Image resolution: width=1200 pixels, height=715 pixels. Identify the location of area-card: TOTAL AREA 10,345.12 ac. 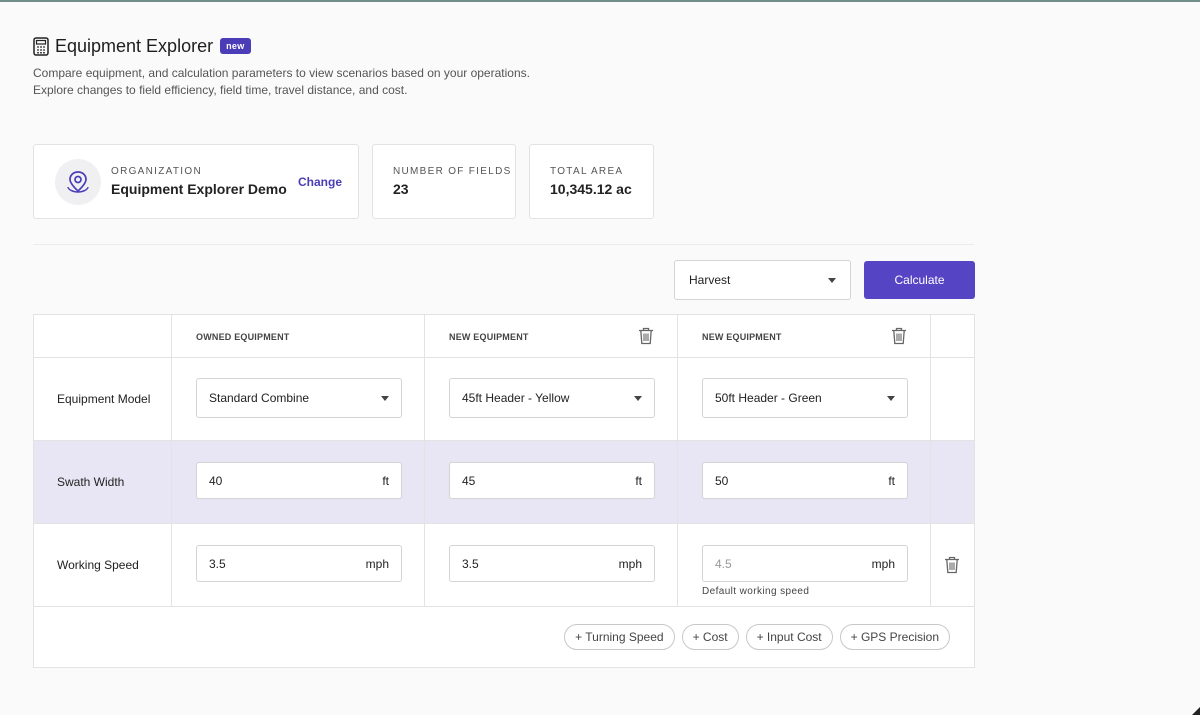
(591, 181).